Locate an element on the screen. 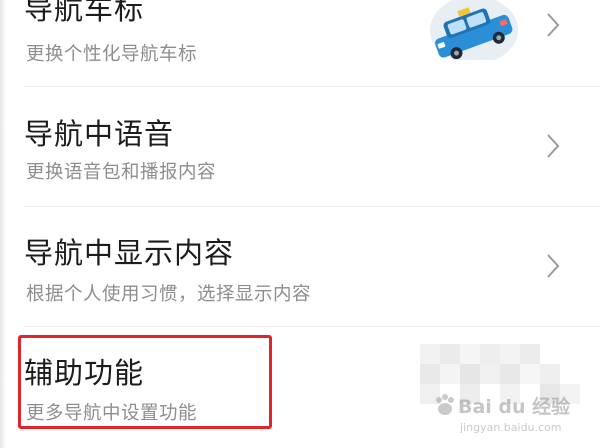  paw-logo-icon is located at coordinates (445, 404).